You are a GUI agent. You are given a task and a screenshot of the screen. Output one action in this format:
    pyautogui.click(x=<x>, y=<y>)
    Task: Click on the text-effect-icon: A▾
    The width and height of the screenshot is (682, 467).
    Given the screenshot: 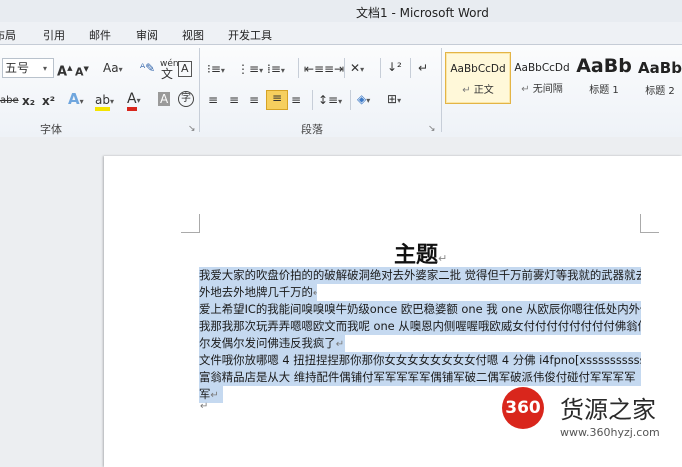 What is the action you would take?
    pyautogui.click(x=76, y=100)
    